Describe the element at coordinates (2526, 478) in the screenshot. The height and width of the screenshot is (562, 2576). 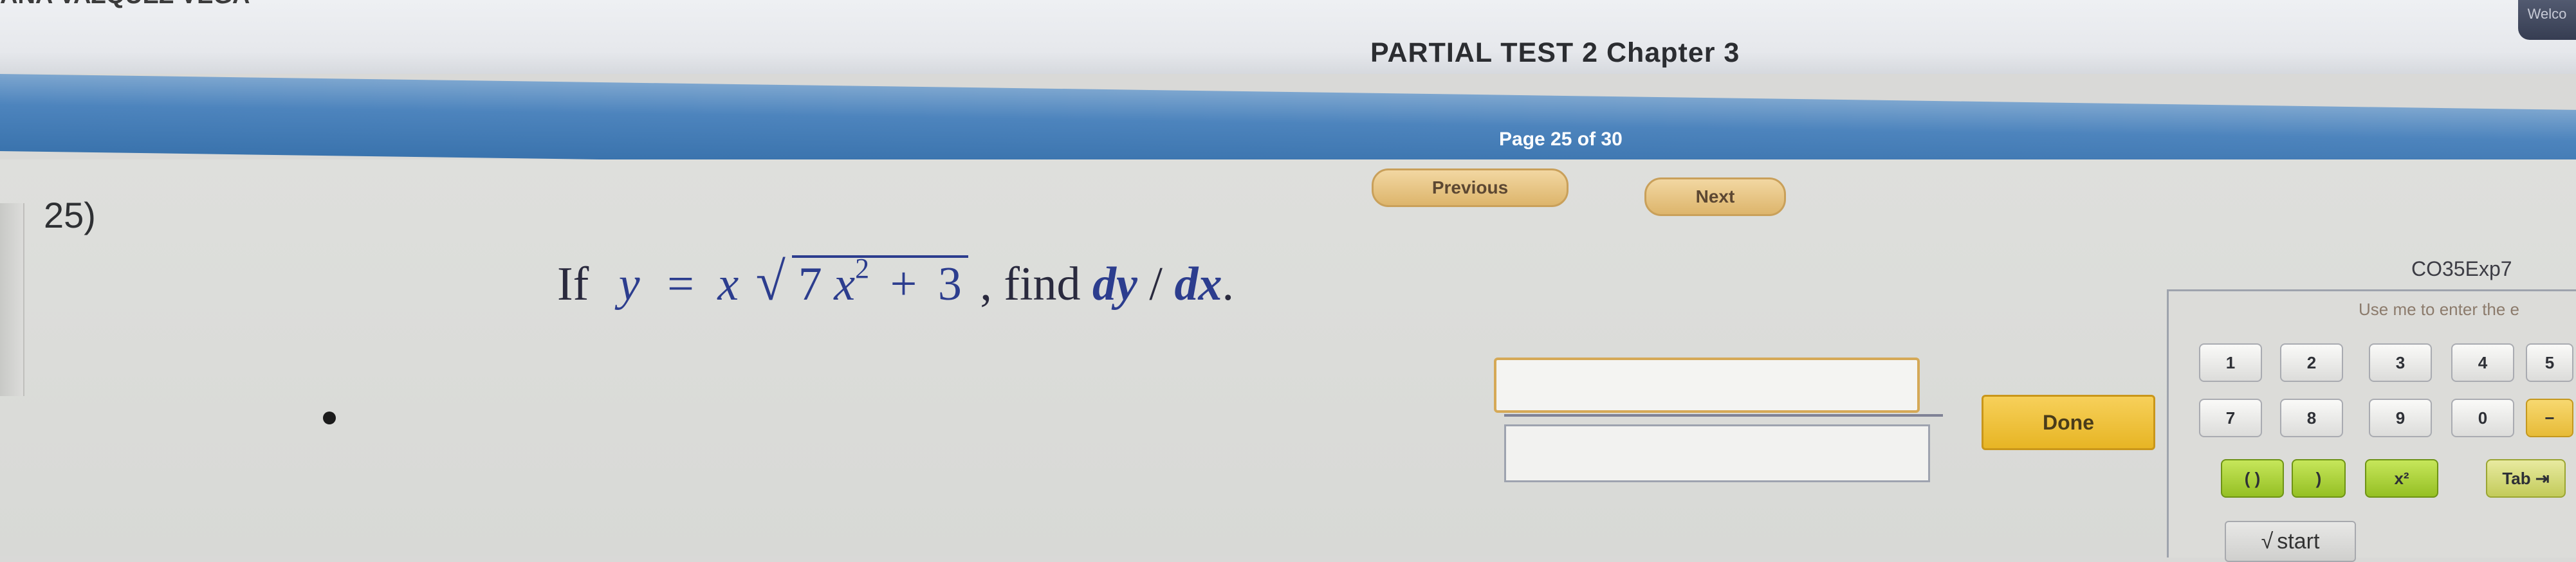
I see `key-tab: Tab ⇥` at that location.